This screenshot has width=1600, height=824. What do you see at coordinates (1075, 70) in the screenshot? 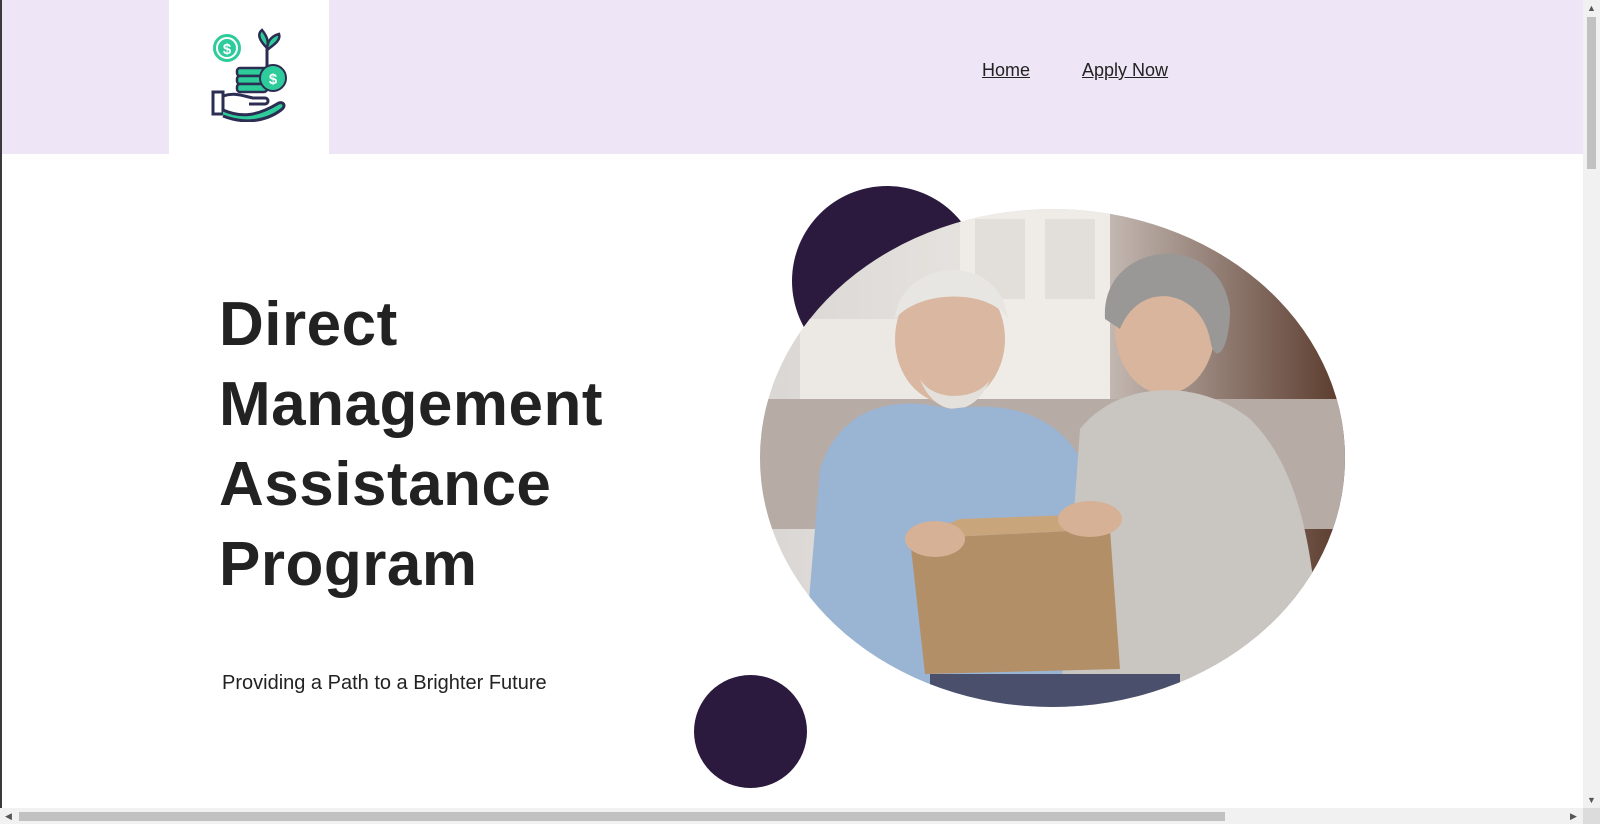
I see `main-nav: Home Apply Now` at bounding box center [1075, 70].